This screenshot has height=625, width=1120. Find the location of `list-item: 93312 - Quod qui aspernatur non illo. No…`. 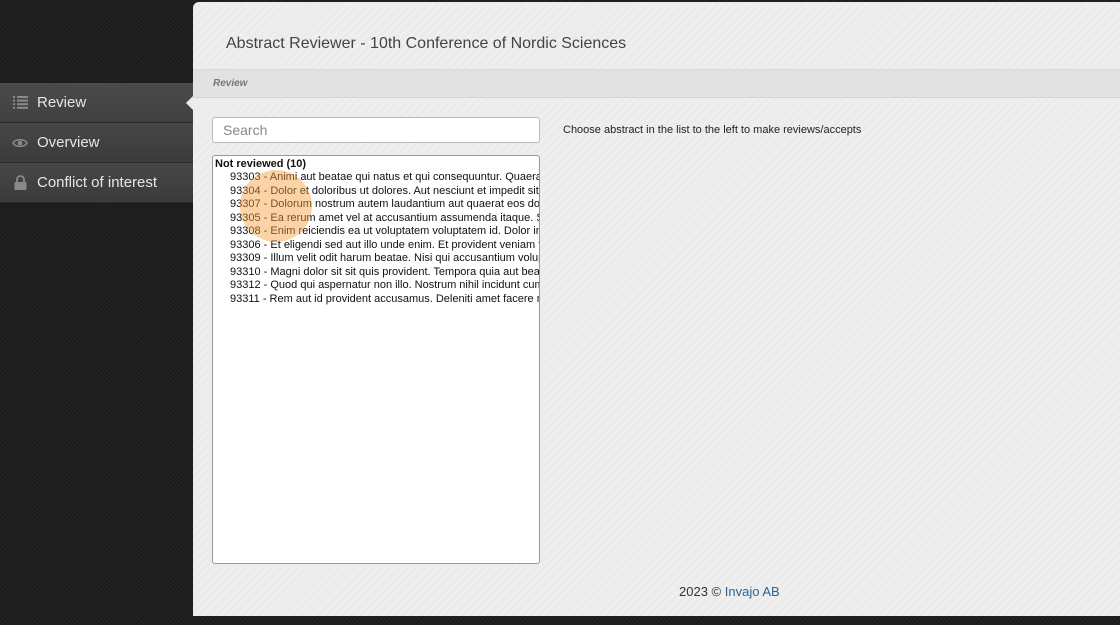

list-item: 93312 - Quod qui aspernatur non illo. No… is located at coordinates (376, 286).